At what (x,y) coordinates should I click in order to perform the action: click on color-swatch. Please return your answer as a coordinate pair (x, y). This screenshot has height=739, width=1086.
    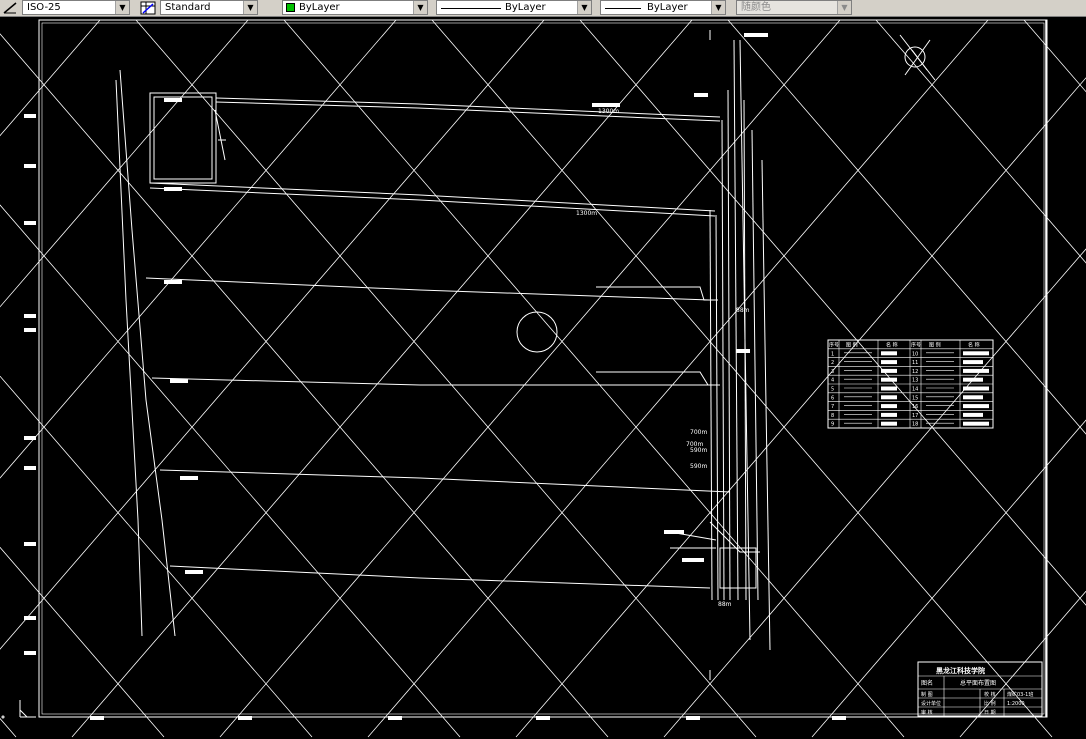
    Looking at the image, I should click on (290, 7).